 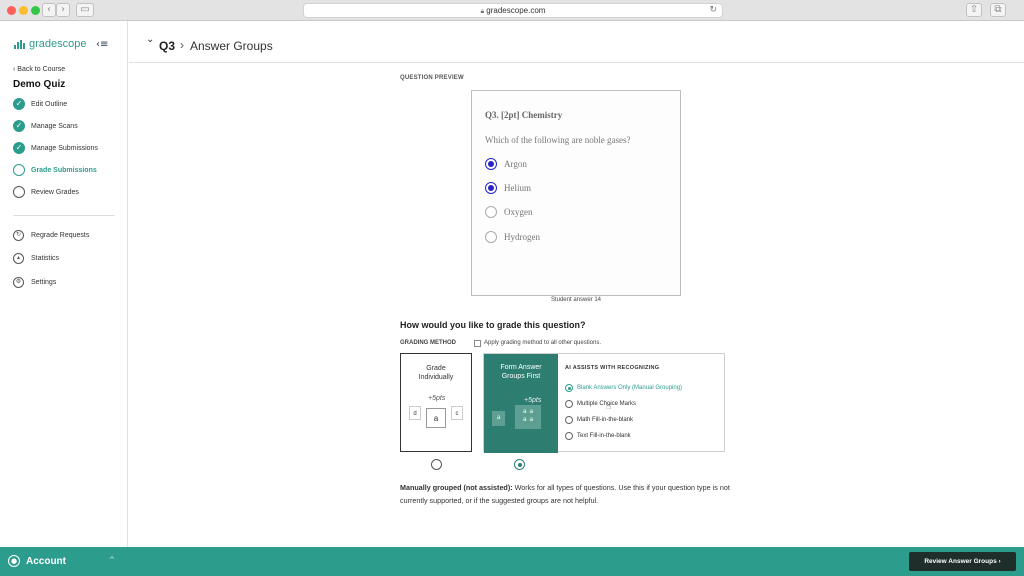 I want to click on forward-button: ›, so click(x=63, y=10).